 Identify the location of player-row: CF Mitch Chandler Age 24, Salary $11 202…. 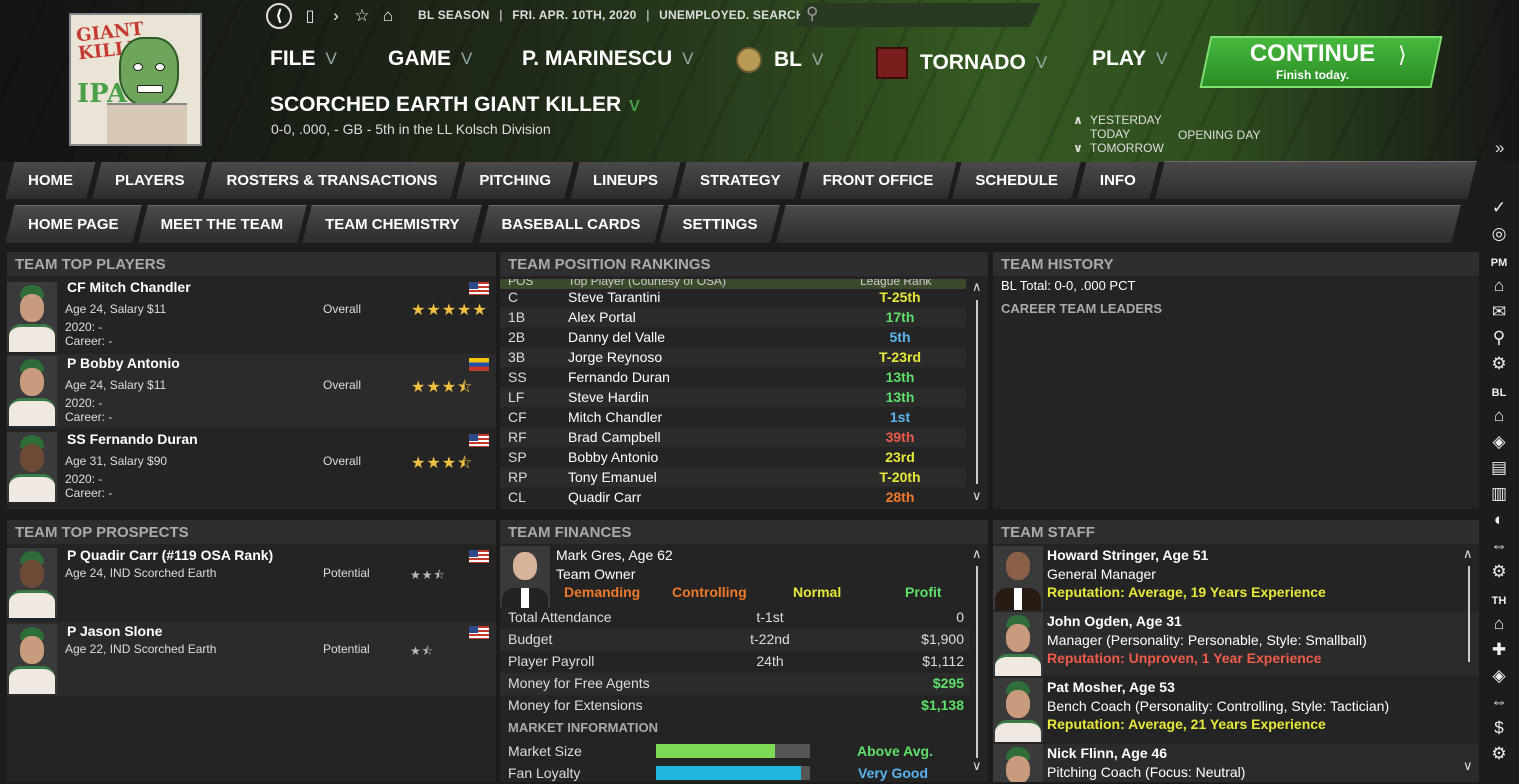
(251, 315).